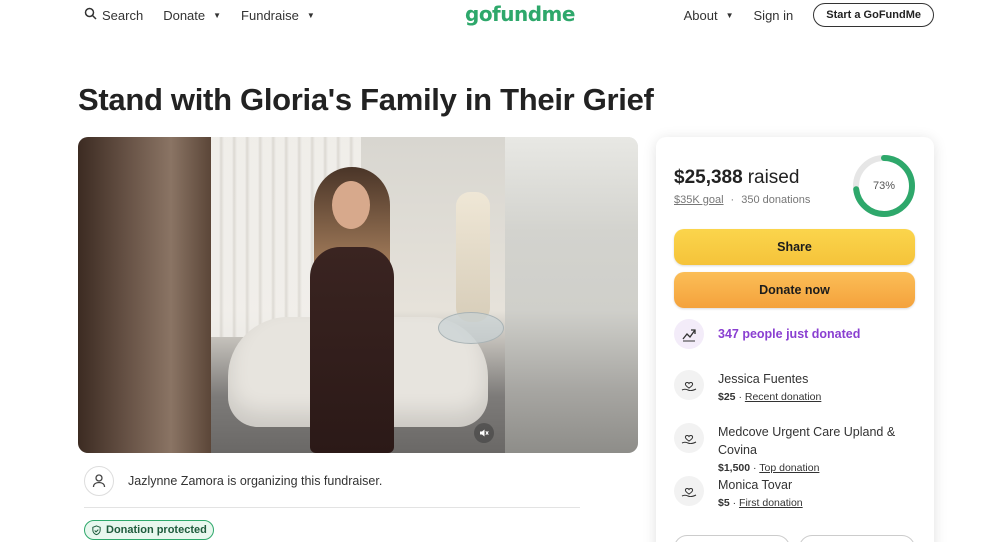 This screenshot has width=1000, height=542. Describe the element at coordinates (352, 350) in the screenshot. I see `hero-person-dress` at that location.